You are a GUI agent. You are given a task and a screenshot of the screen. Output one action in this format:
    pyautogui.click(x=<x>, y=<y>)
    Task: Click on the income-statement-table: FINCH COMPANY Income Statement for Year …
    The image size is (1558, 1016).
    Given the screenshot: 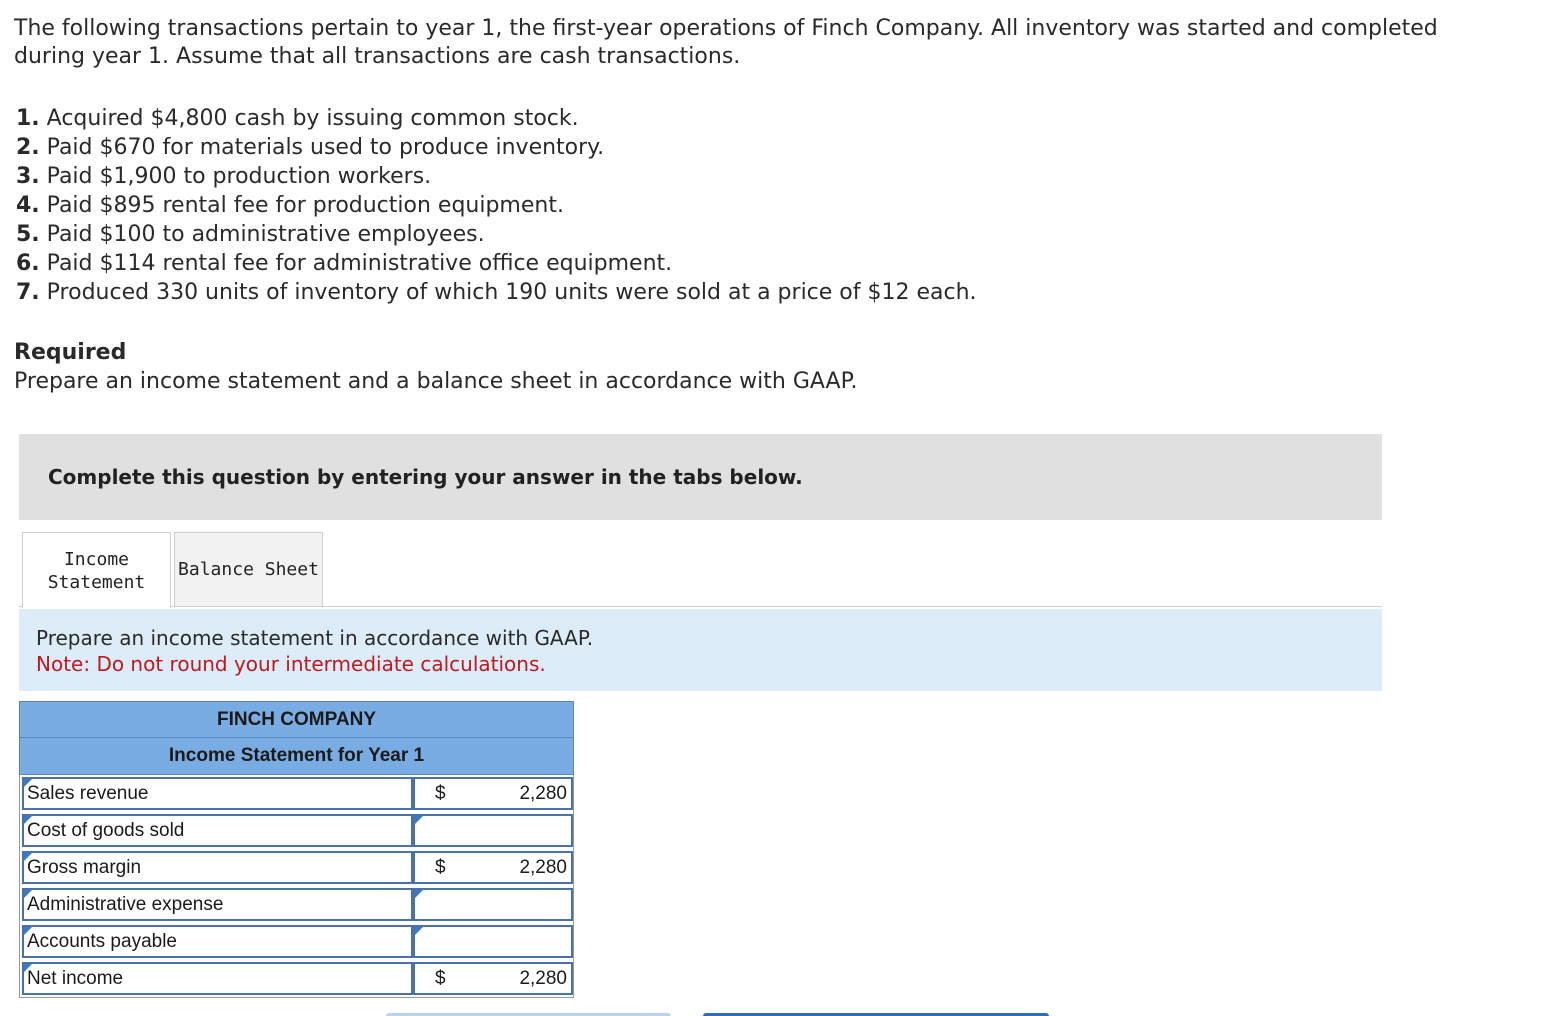 What is the action you would take?
    pyautogui.click(x=296, y=849)
    